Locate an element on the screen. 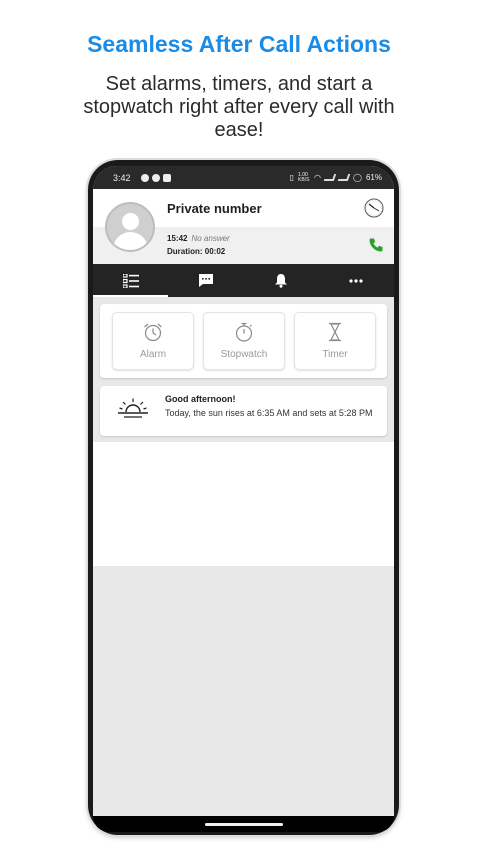 This screenshot has height=852, width=478. sunset-icon is located at coordinates (133, 408).